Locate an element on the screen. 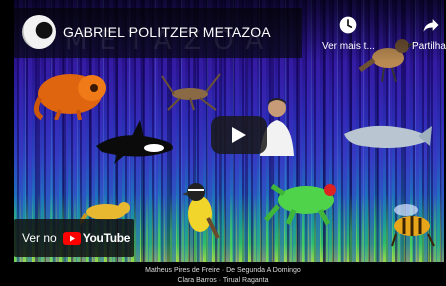 This screenshot has width=446, height=286. credits-line-2: Clara Barros · Tirual Raganta is located at coordinates (223, 280).